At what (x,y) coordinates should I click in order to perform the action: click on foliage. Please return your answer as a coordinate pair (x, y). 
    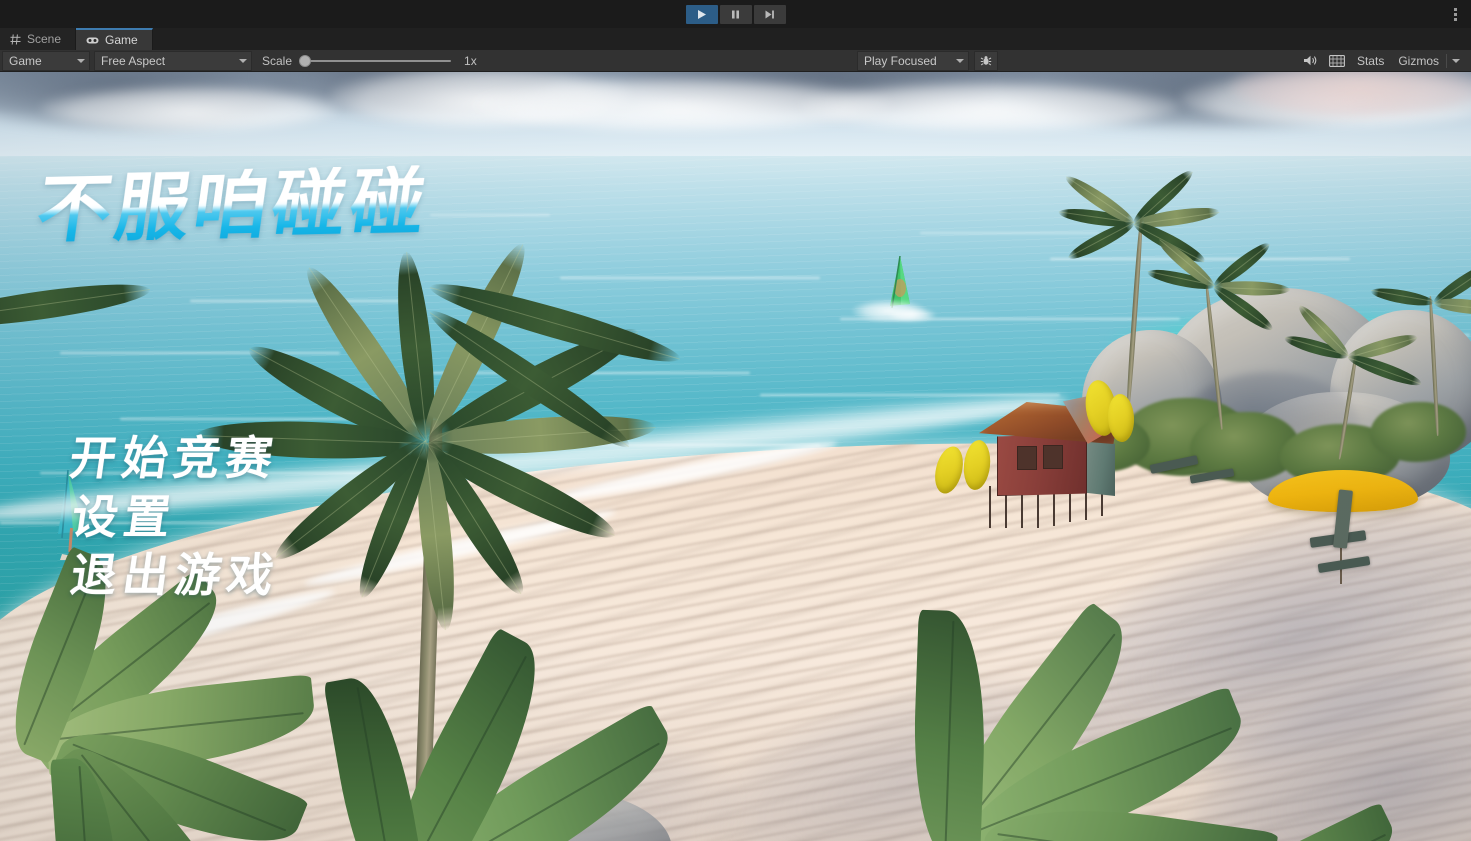
    Looking at the image, I should click on (1418, 432).